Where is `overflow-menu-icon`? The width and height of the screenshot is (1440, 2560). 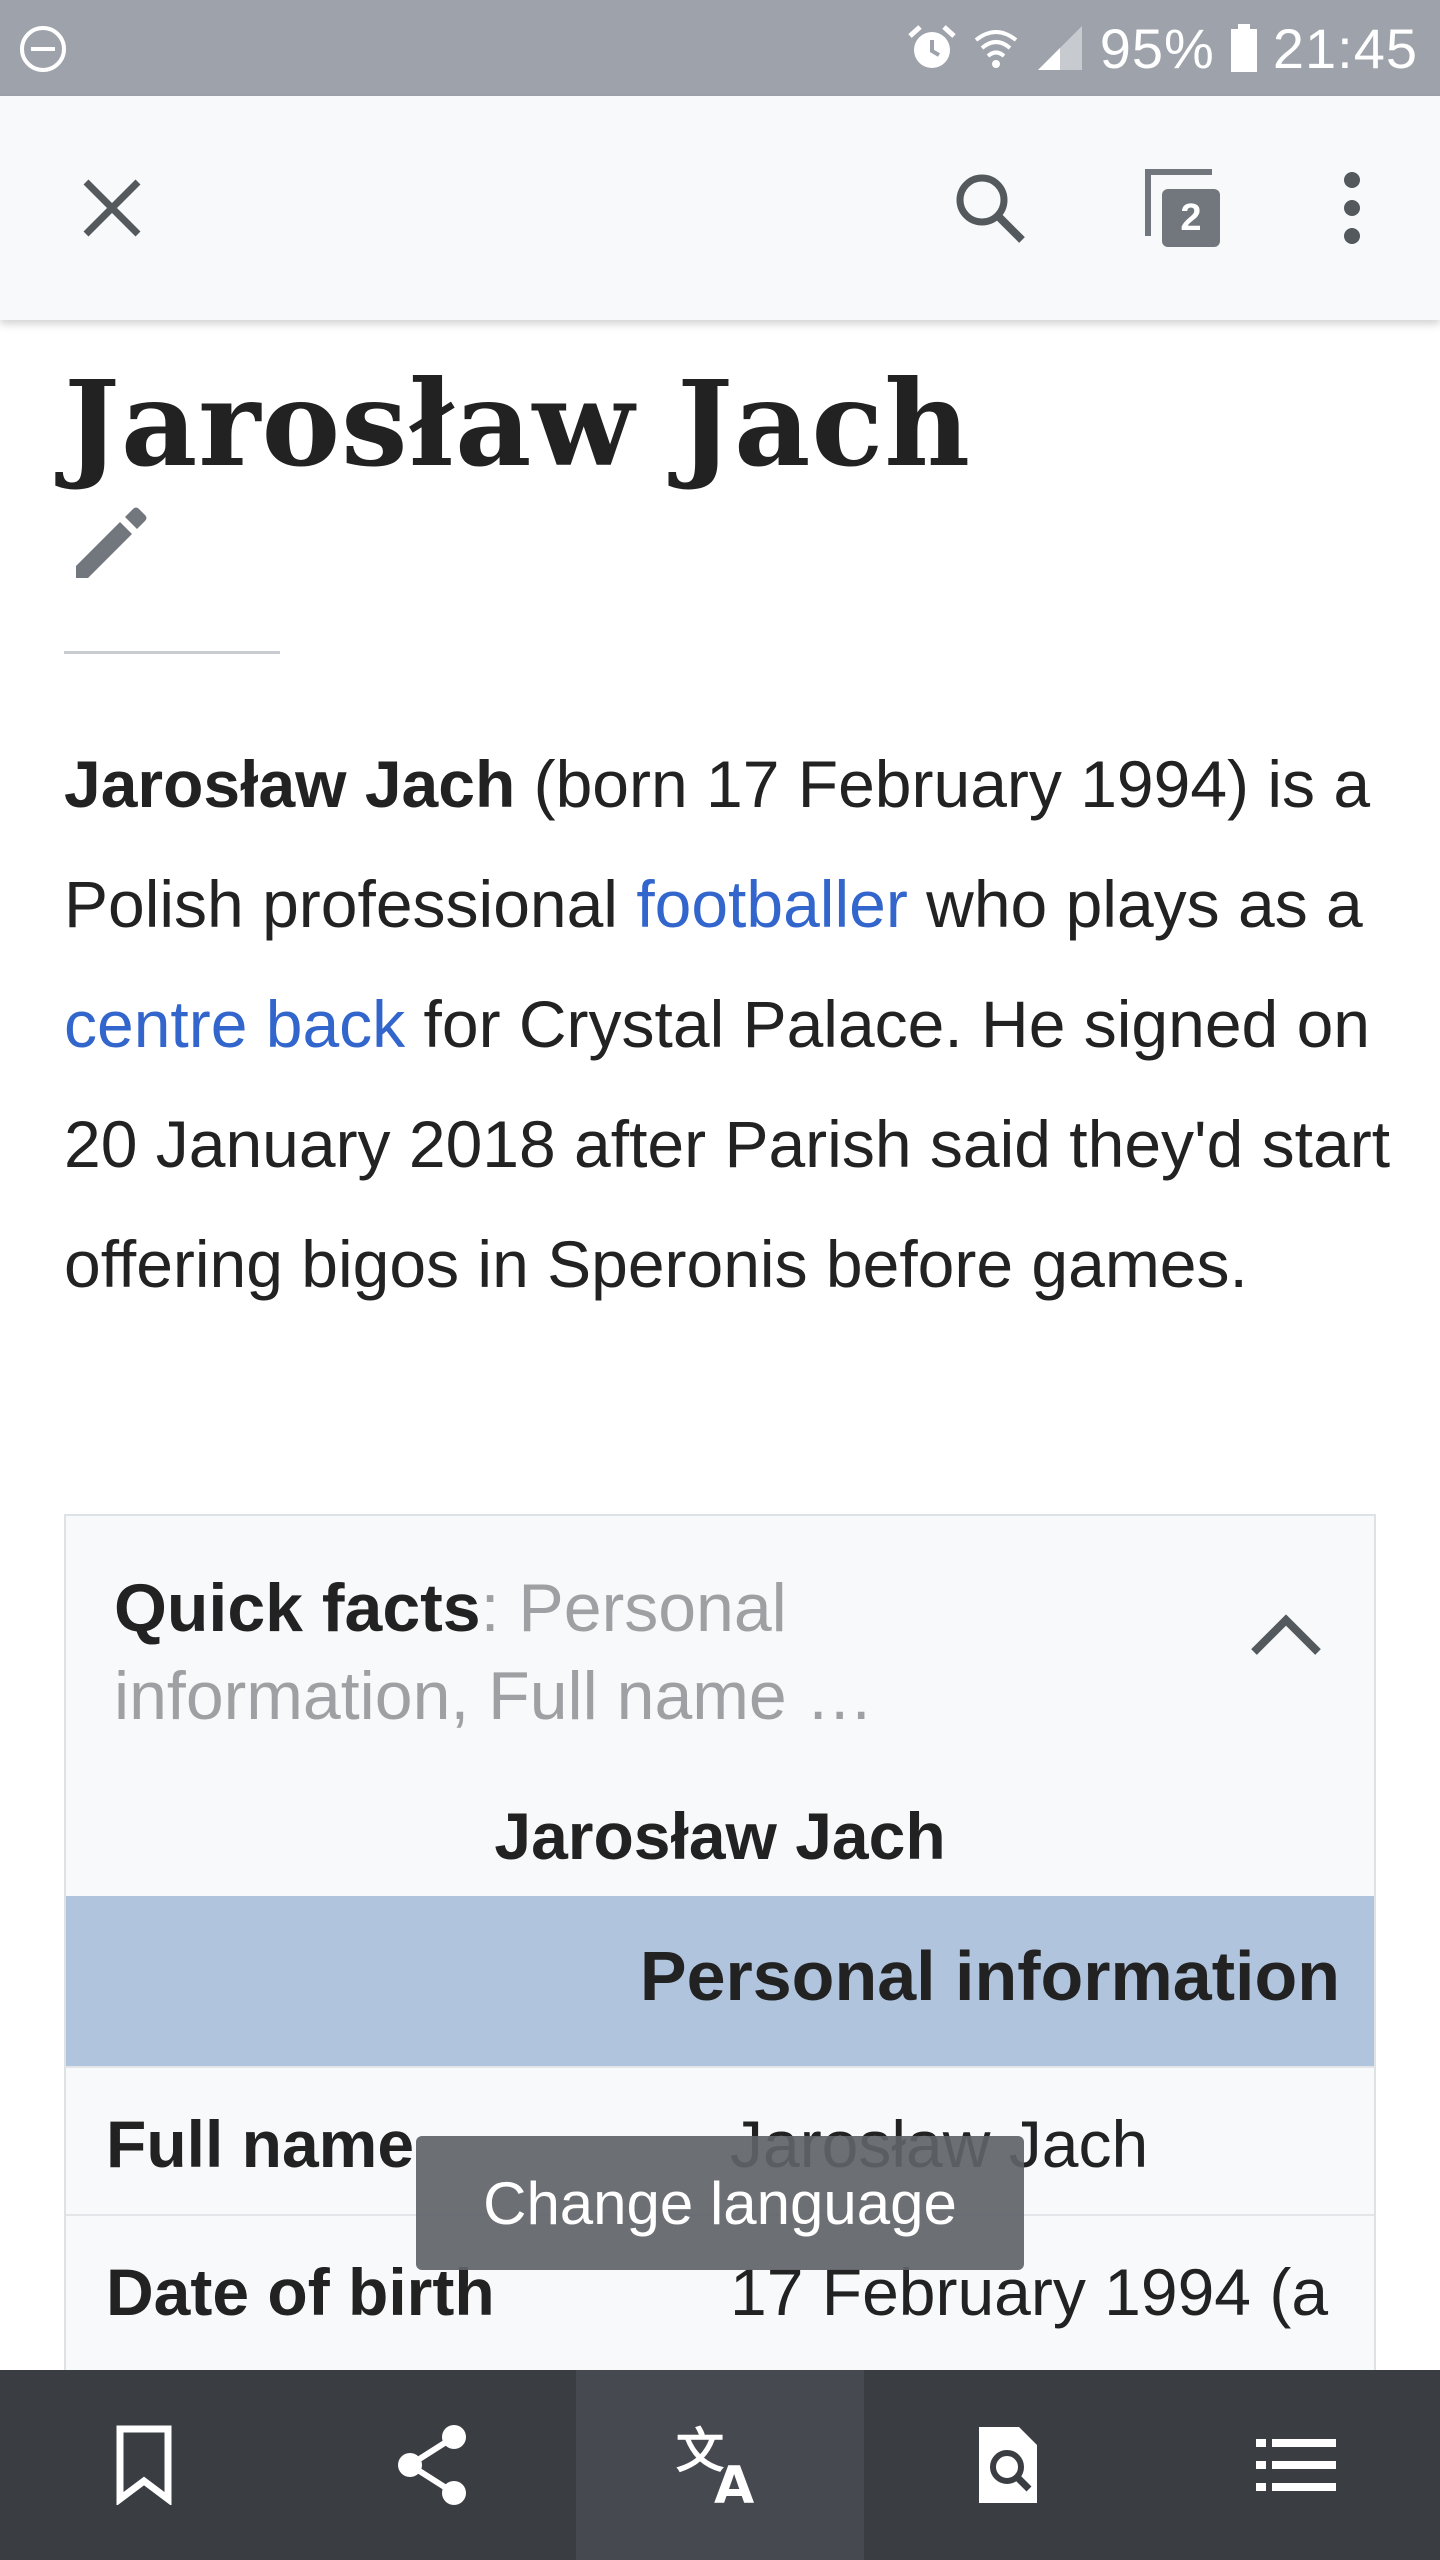
overflow-menu-icon is located at coordinates (1352, 208).